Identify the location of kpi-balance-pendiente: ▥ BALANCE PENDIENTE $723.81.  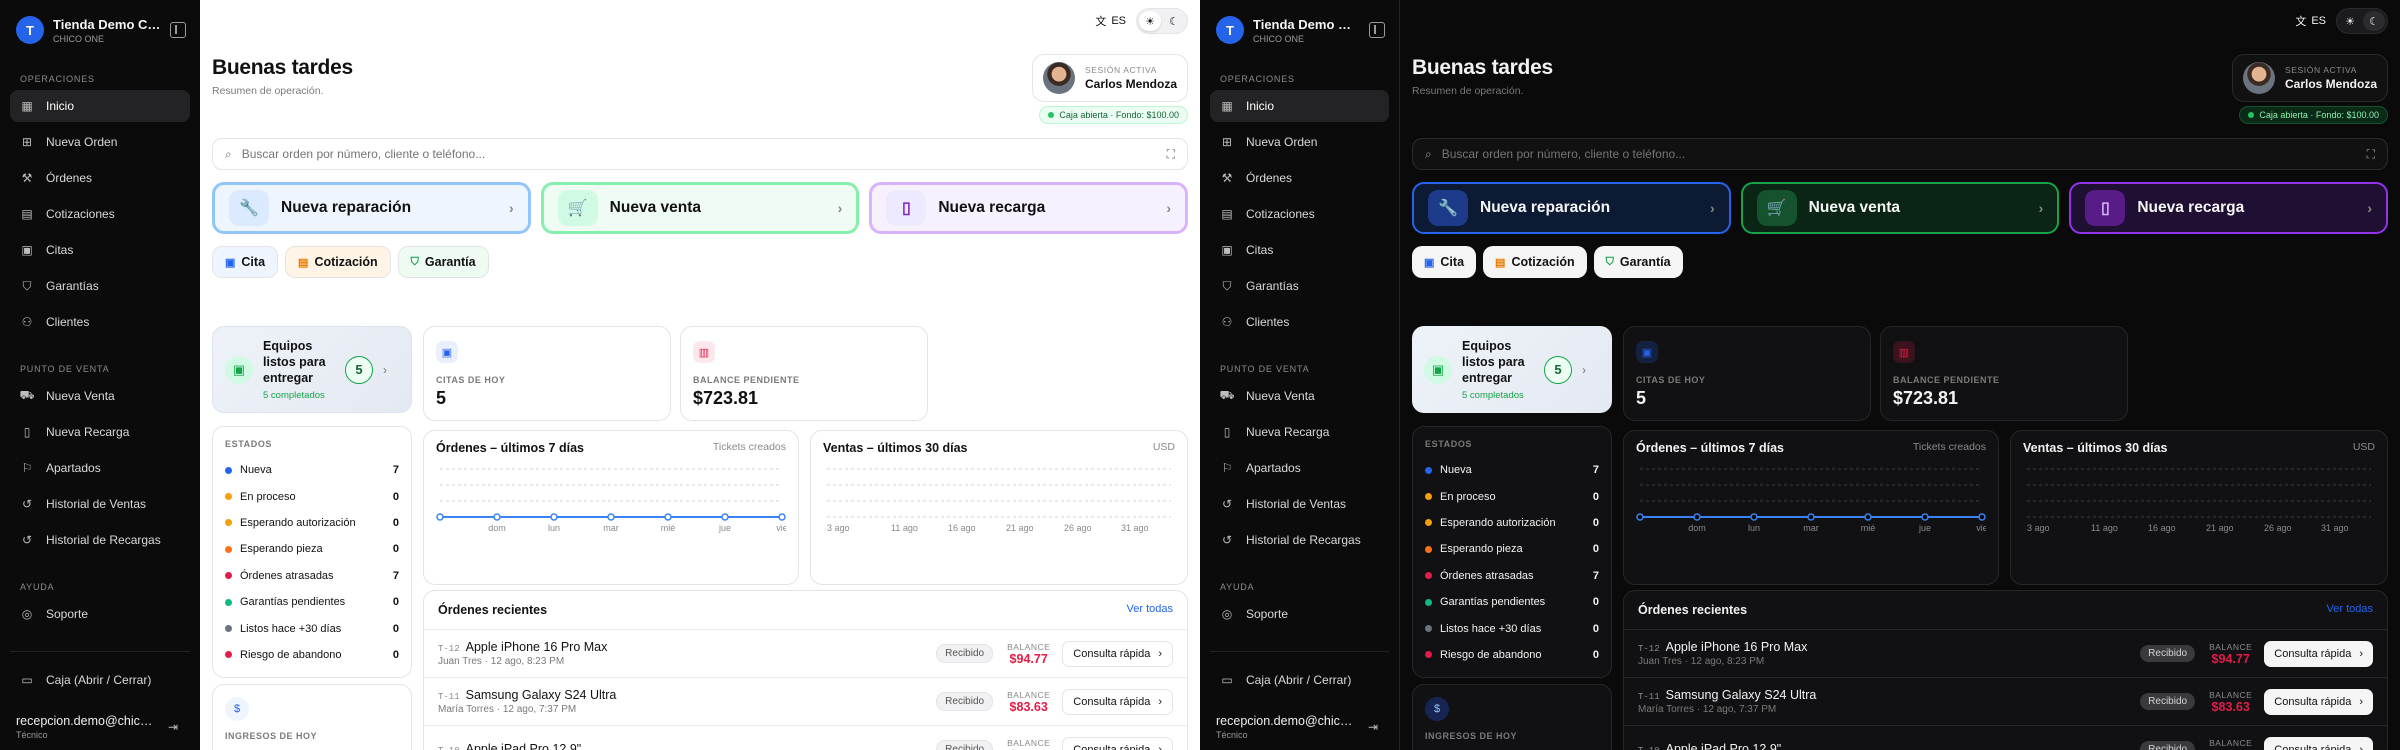
(804, 373).